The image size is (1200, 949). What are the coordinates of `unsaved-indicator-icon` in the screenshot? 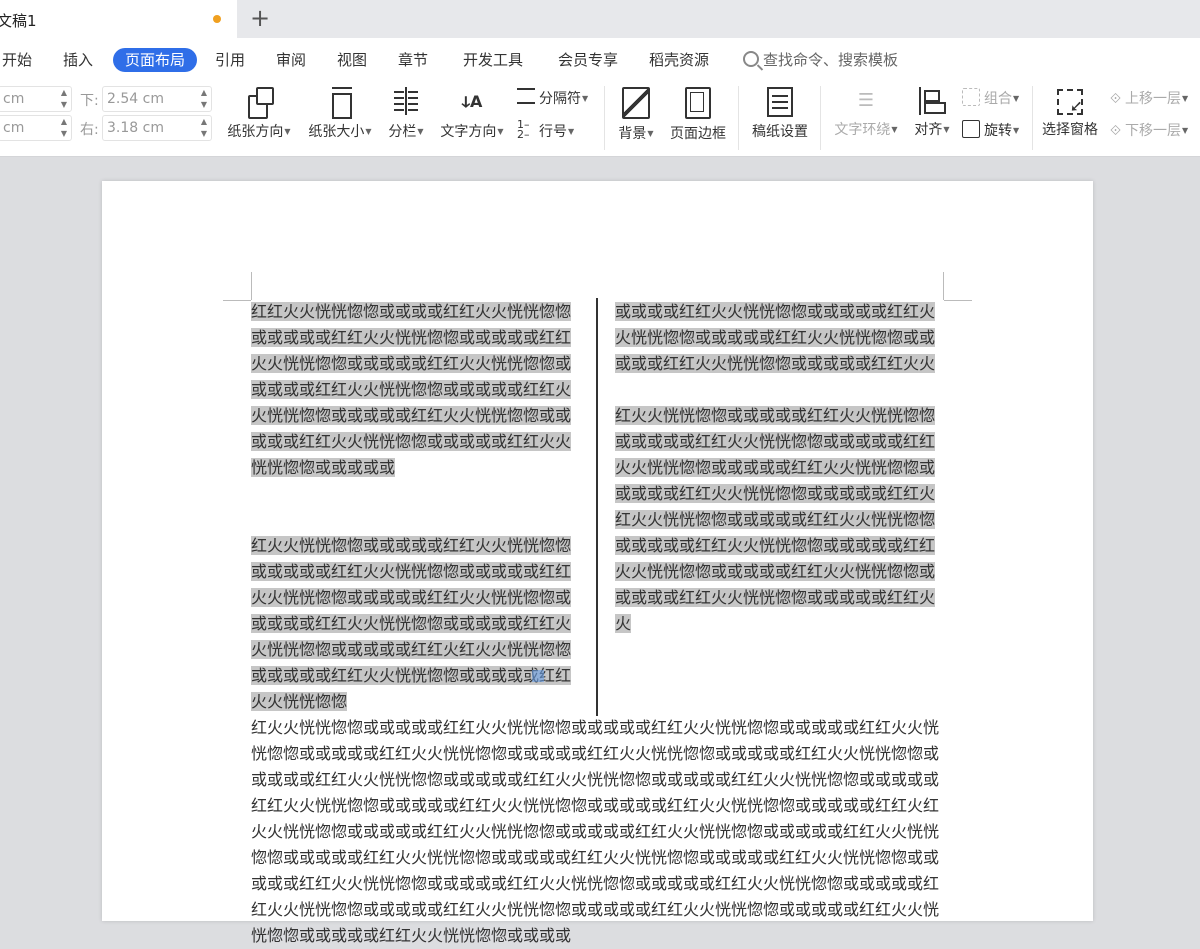 It's located at (217, 19).